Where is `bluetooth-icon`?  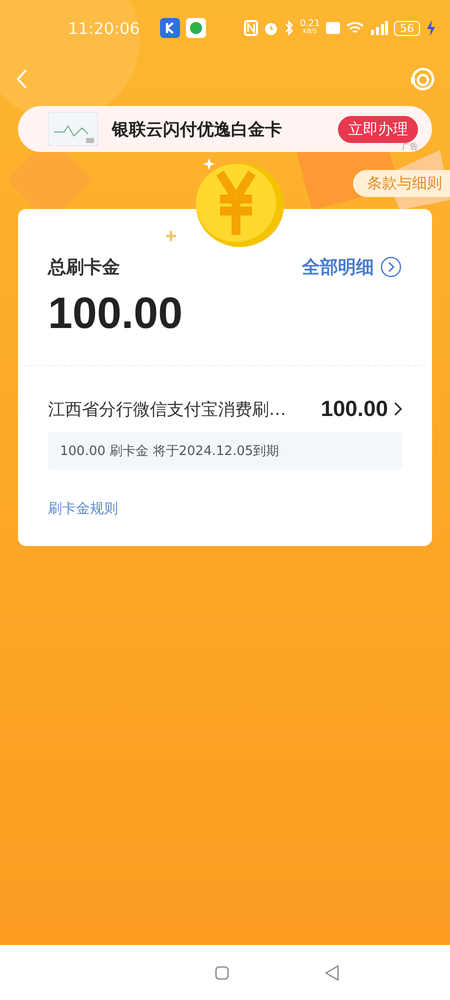 bluetooth-icon is located at coordinates (289, 28).